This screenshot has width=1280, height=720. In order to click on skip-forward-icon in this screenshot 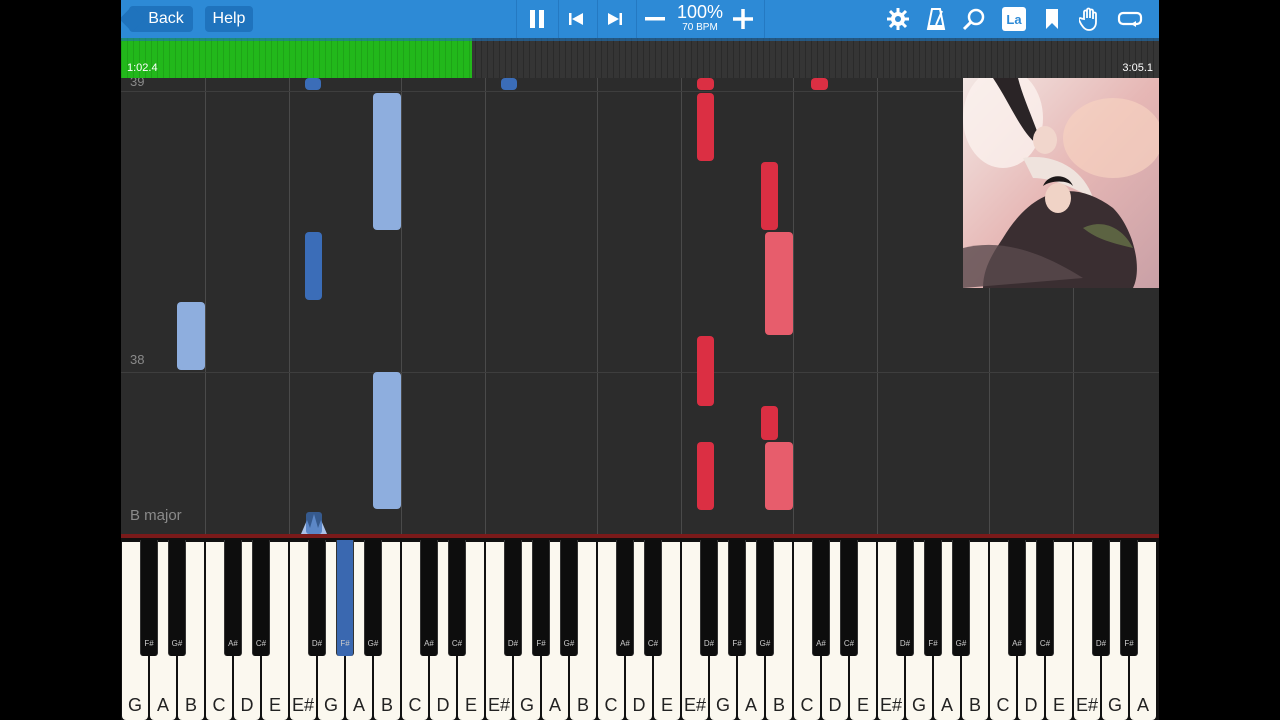, I will do `click(615, 19)`.